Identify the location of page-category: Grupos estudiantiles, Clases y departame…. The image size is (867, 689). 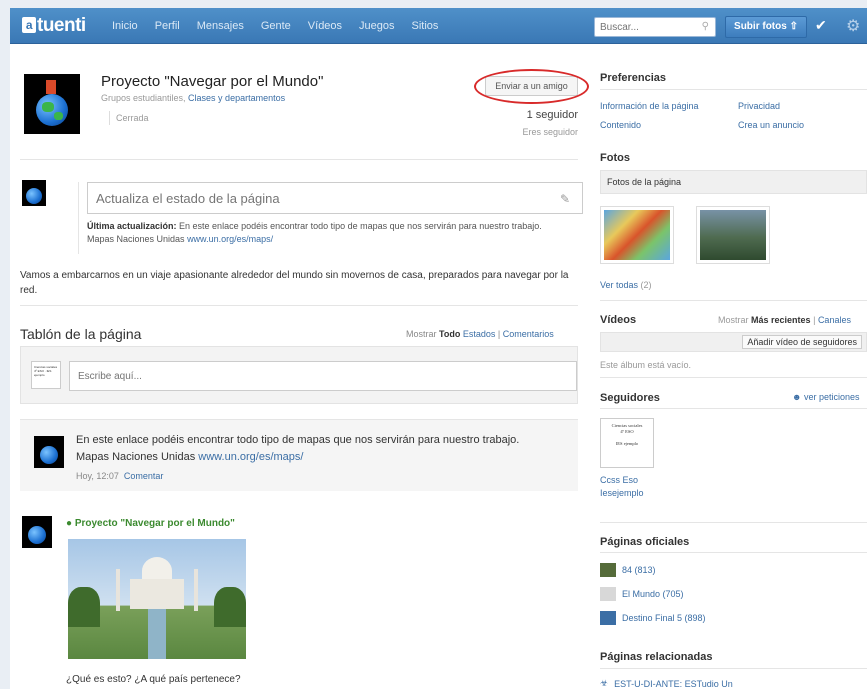
(193, 98).